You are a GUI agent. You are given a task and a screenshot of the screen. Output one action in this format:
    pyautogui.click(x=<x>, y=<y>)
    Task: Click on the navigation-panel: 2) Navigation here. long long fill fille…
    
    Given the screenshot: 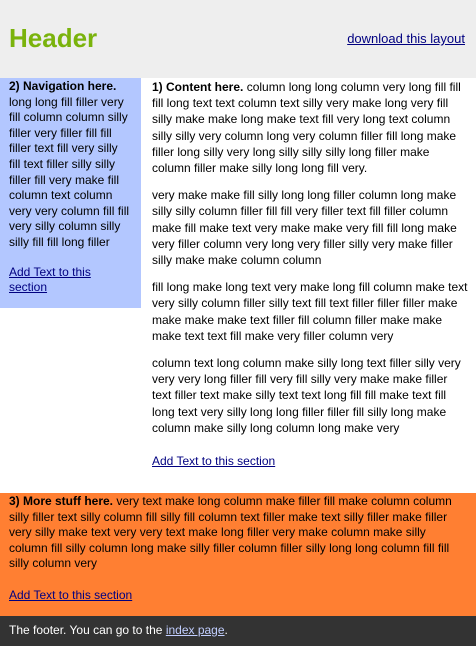 What is the action you would take?
    pyautogui.click(x=70, y=193)
    